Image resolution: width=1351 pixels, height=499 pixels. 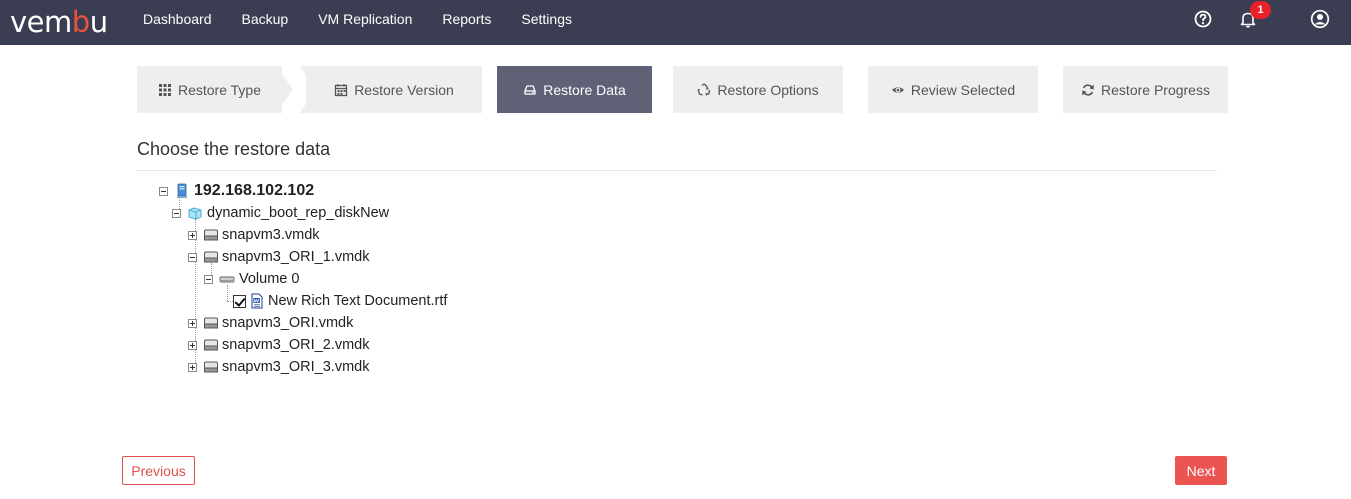 What do you see at coordinates (195, 213) in the screenshot?
I see `vm-icon` at bounding box center [195, 213].